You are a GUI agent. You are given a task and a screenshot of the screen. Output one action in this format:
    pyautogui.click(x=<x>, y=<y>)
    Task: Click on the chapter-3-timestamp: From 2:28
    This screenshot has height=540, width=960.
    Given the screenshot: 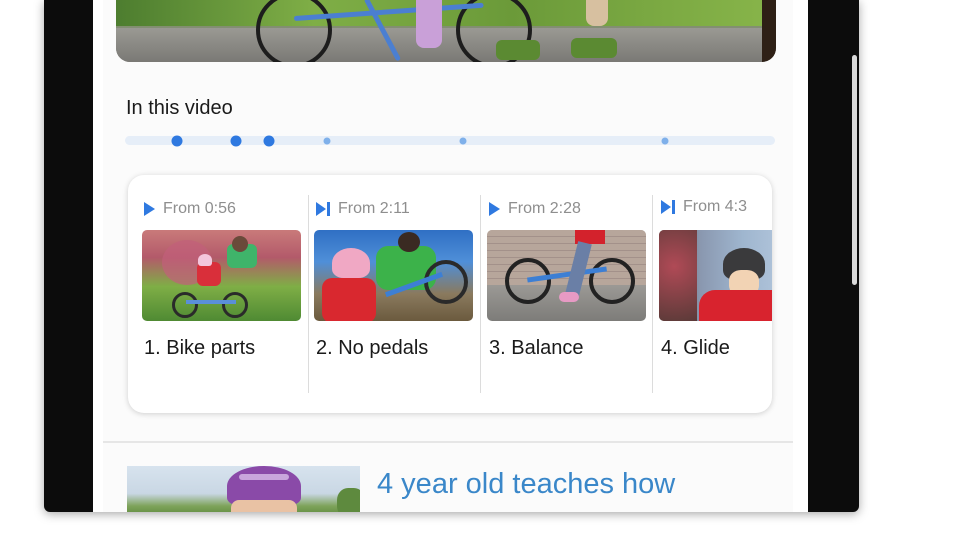 What is the action you would take?
    pyautogui.click(x=535, y=209)
    